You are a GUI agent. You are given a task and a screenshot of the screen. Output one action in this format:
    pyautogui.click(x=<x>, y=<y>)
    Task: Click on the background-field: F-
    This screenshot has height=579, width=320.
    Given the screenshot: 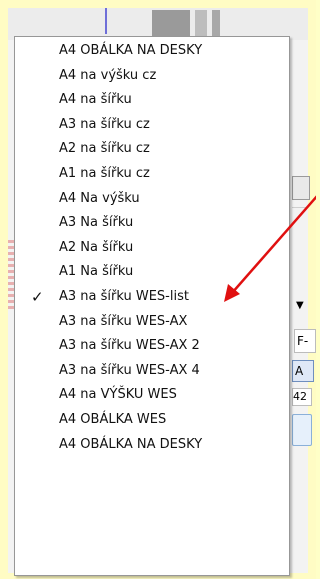 What is the action you would take?
    pyautogui.click(x=305, y=341)
    